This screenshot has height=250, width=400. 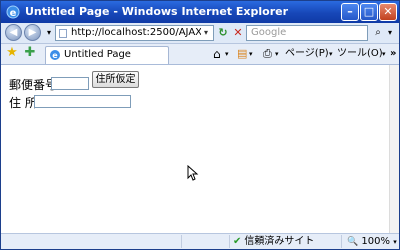 What do you see at coordinates (360, 54) in the screenshot?
I see `tools-menu: ツール(O)` at bounding box center [360, 54].